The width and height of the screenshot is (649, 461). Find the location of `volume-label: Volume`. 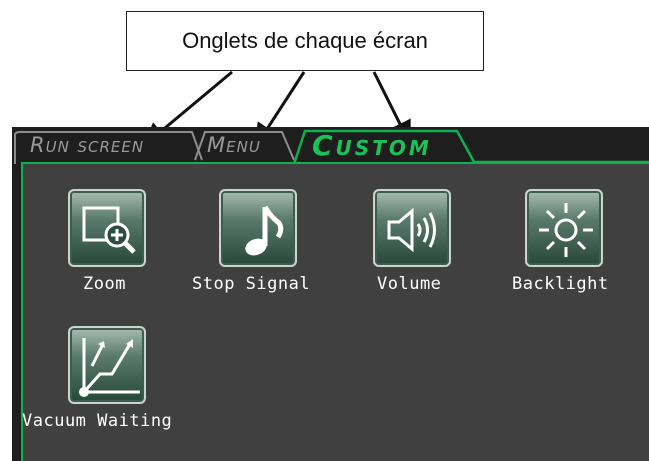

volume-label: Volume is located at coordinates (409, 284).